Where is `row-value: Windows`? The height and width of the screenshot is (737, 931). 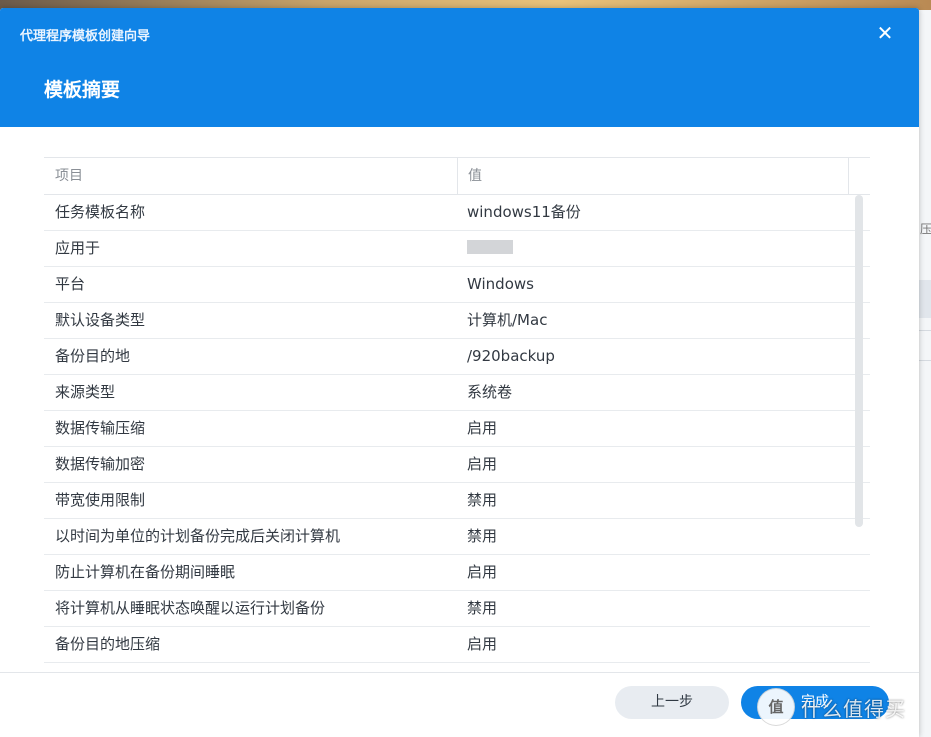 row-value: Windows is located at coordinates (500, 284).